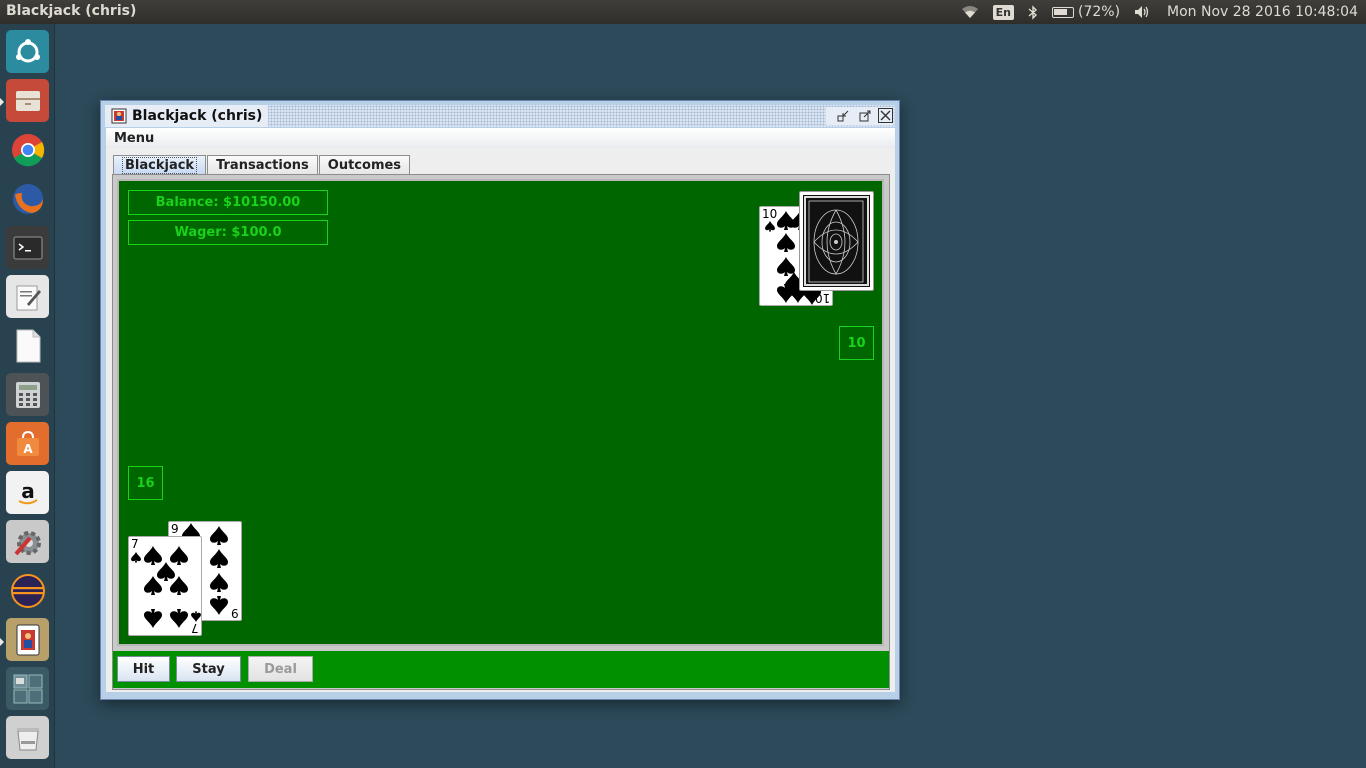 The height and width of the screenshot is (768, 1366). I want to click on title-label-area: Blackjack (chris), so click(187, 116).